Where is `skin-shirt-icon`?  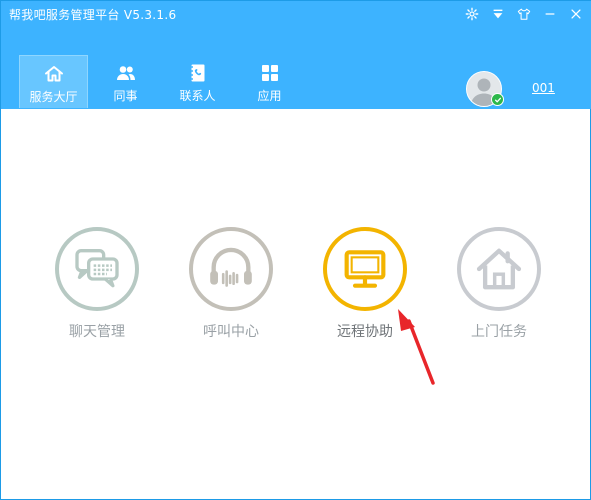 skin-shirt-icon is located at coordinates (524, 14).